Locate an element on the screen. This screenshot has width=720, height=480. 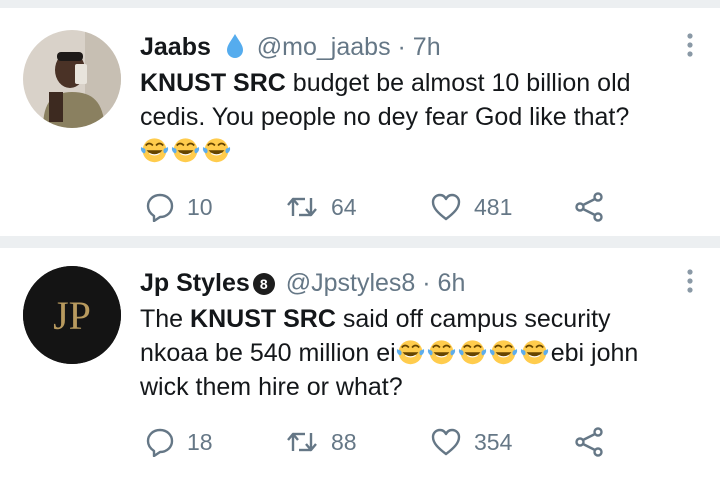
text-line-2a: nkoaa be 540 million ei is located at coordinates (268, 353).